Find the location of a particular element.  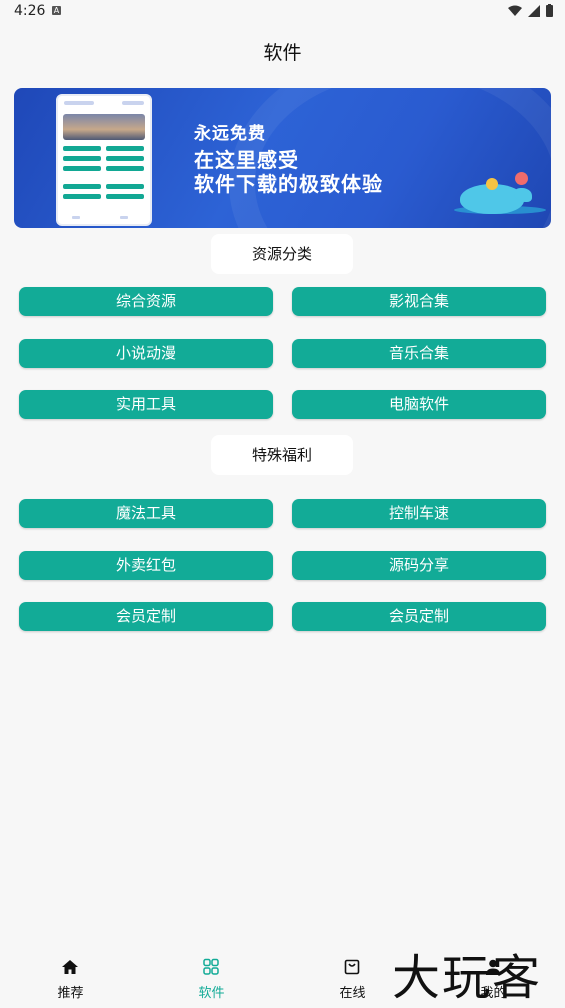

status-time: 4:26 is located at coordinates (30, 11).